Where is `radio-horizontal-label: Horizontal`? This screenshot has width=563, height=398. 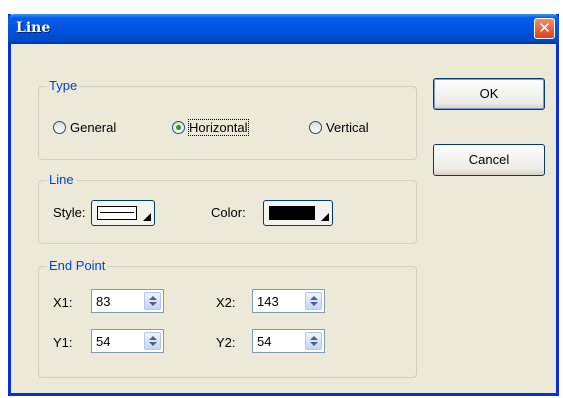 radio-horizontal-label: Horizontal is located at coordinates (218, 127).